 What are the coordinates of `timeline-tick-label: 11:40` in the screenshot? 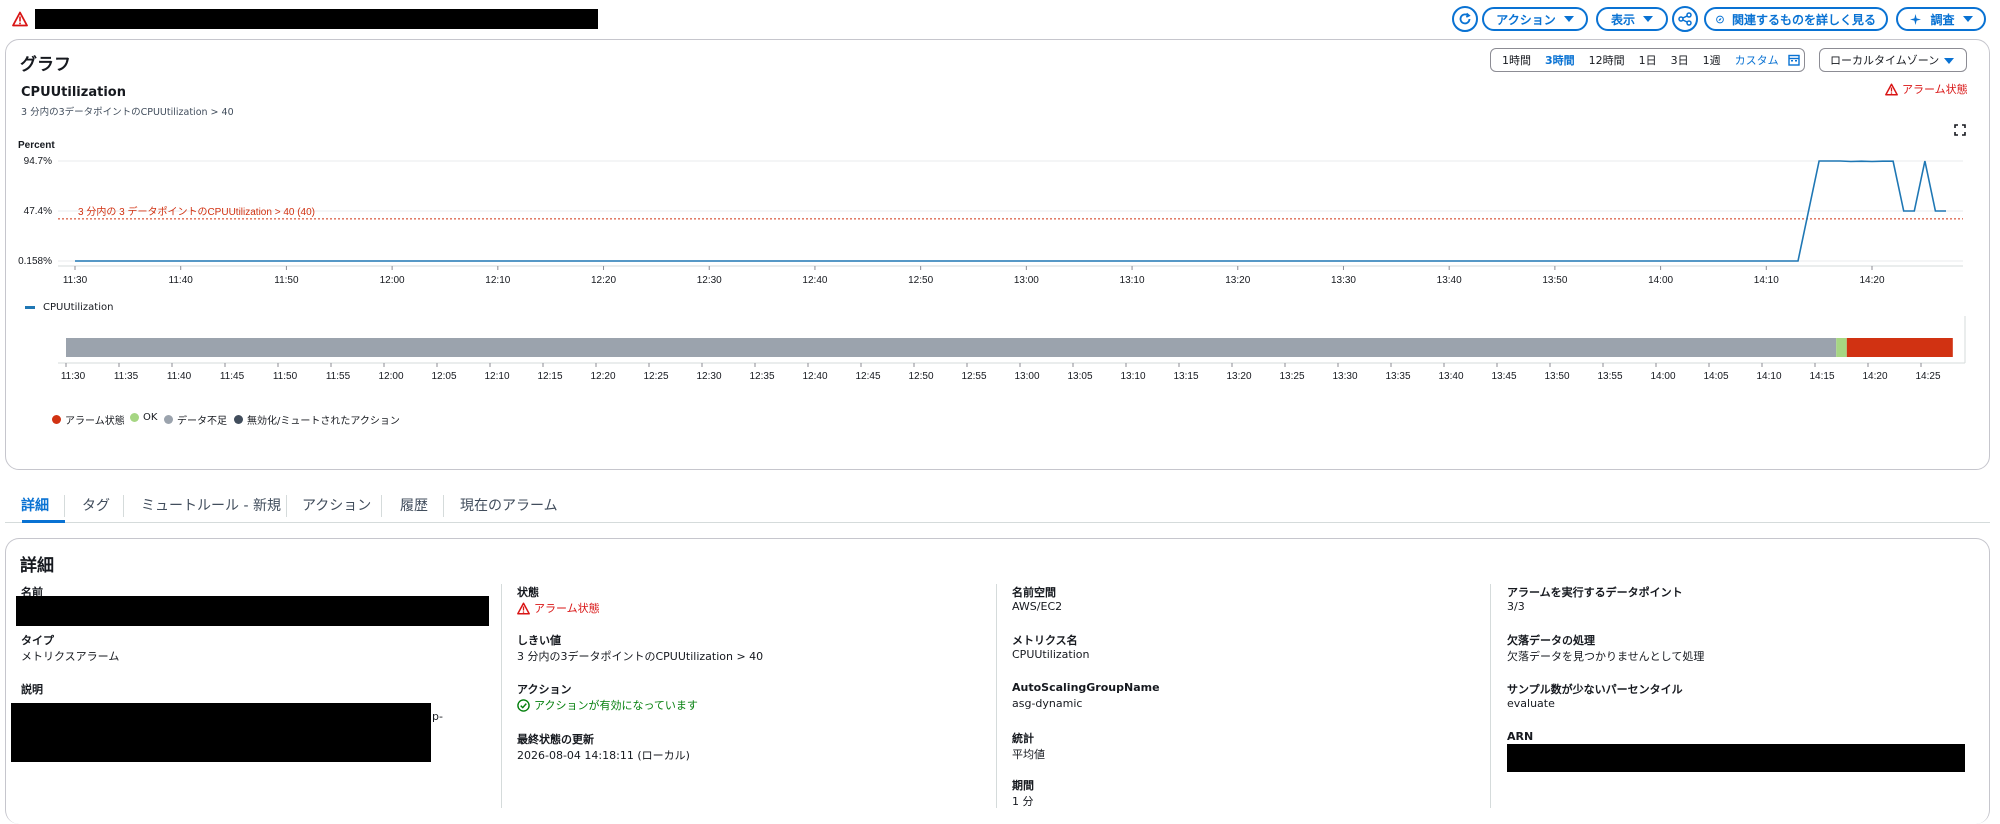 It's located at (179, 376).